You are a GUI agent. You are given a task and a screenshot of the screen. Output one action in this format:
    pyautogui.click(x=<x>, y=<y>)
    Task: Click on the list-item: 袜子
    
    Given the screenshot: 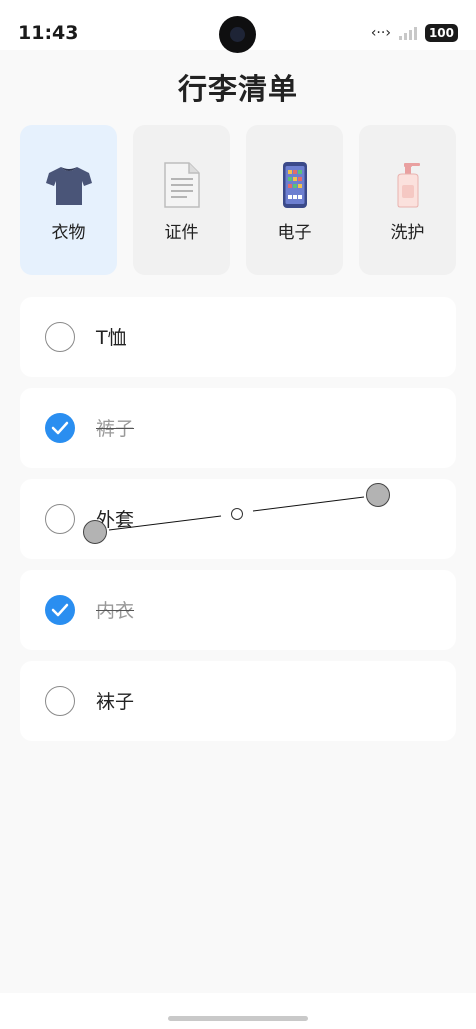 What is the action you would take?
    pyautogui.click(x=238, y=701)
    